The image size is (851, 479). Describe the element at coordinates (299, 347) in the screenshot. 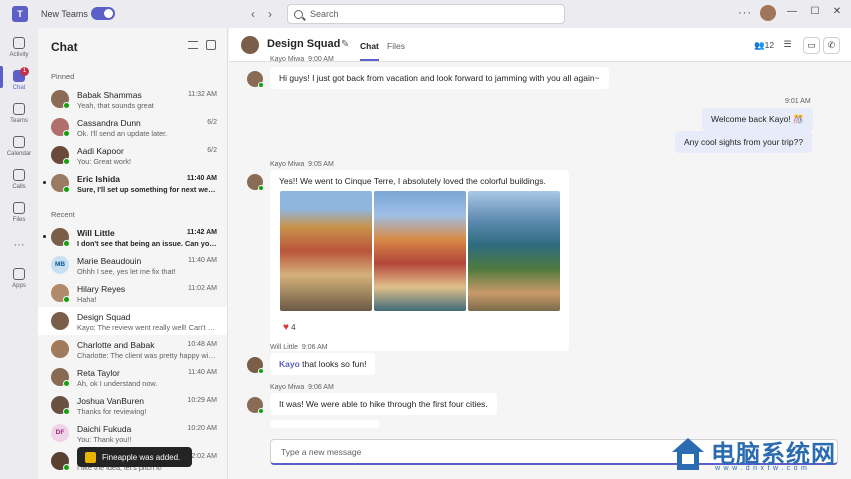

I see `message-meta: Will Little 9:06 AM` at that location.